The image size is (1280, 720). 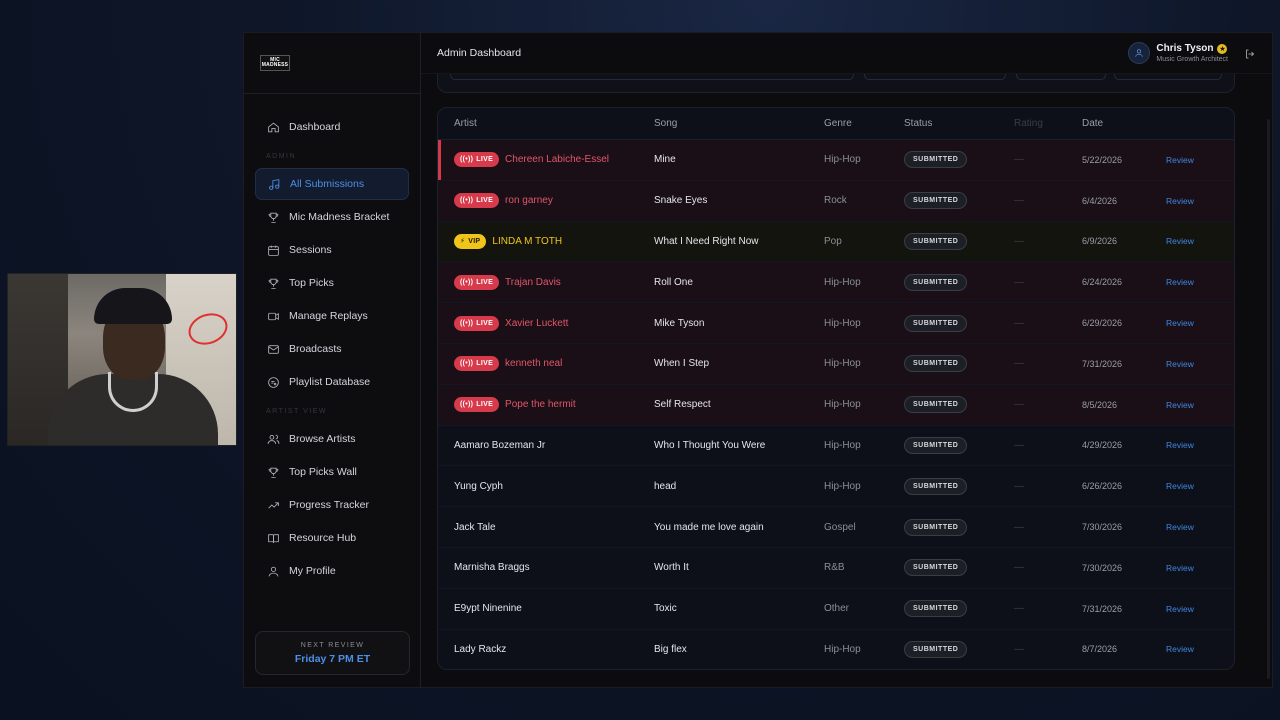 I want to click on artist-name: LINDA M TOTH, so click(x=527, y=241).